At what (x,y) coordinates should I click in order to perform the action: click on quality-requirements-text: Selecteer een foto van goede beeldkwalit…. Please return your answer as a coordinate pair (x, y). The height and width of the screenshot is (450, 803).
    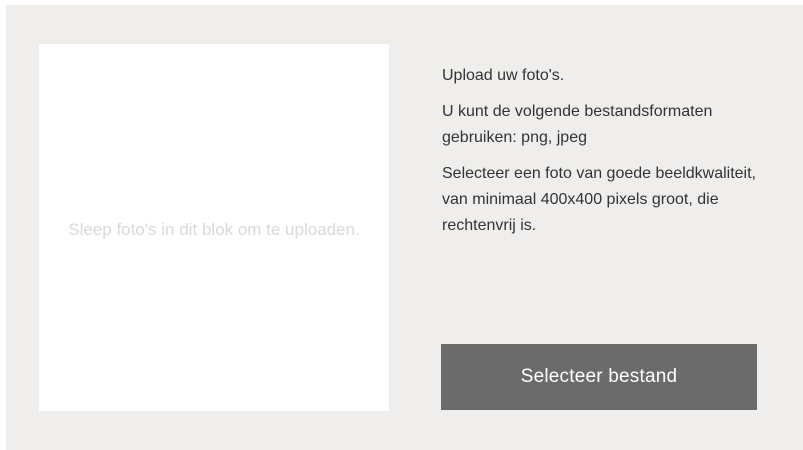
    Looking at the image, I should click on (599, 199).